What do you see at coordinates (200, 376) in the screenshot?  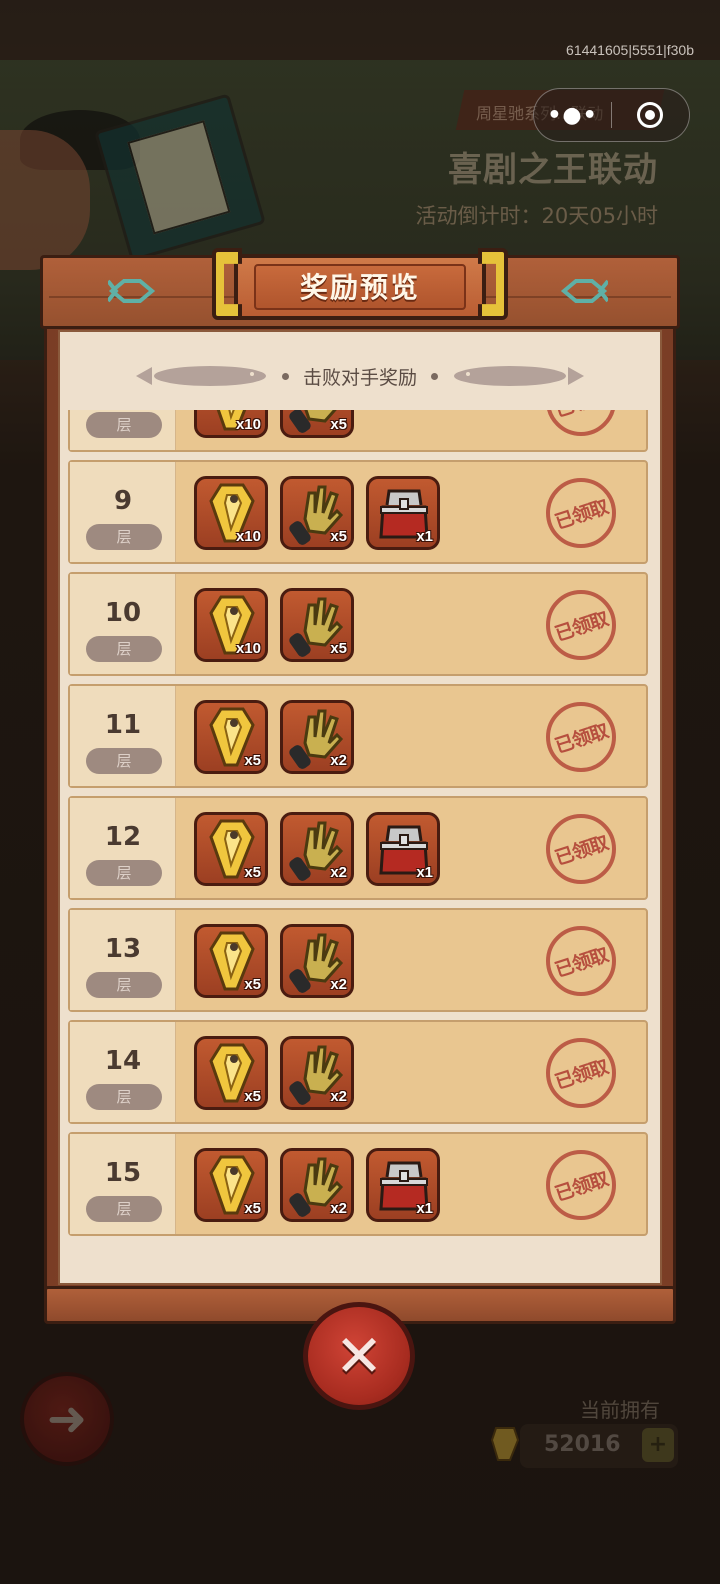 I see `fish-left-icon` at bounding box center [200, 376].